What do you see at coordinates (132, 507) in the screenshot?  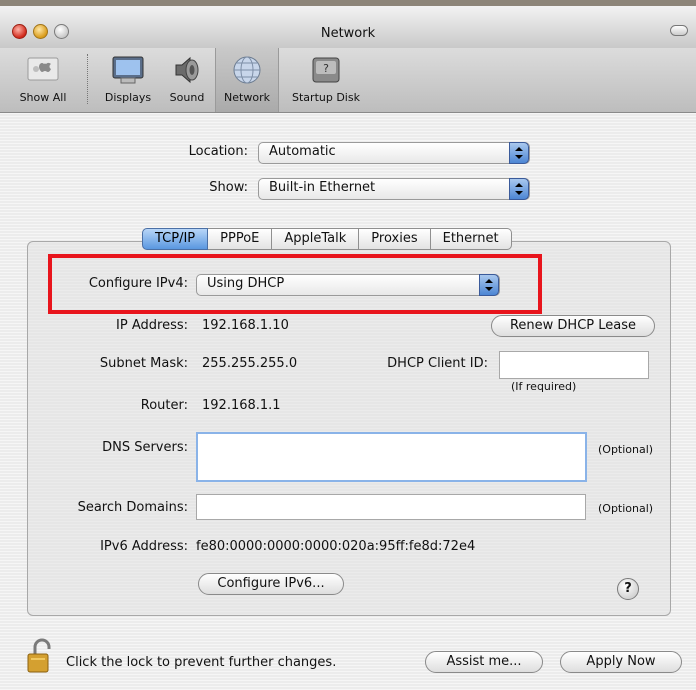 I see `search-domains-label: Search Domains:` at bounding box center [132, 507].